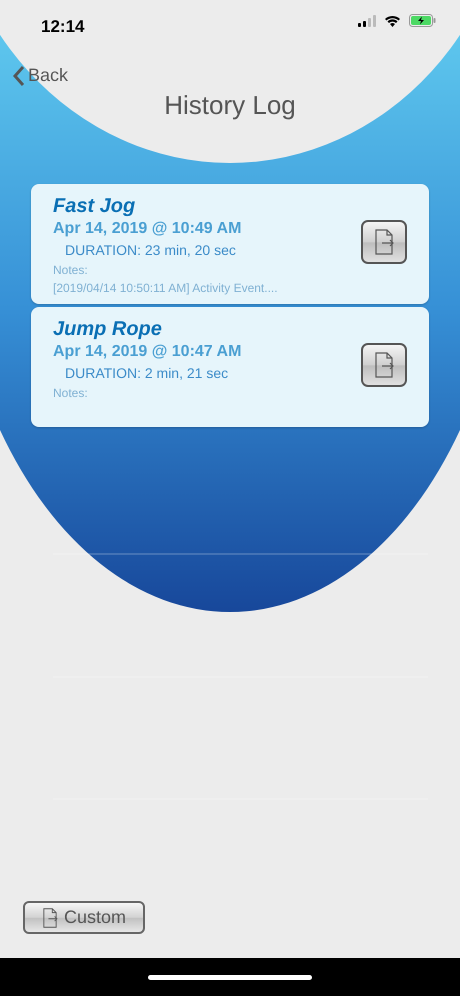 The height and width of the screenshot is (996, 460). I want to click on activity-date: Apr 14, 2019 @ 10:49 AM, so click(147, 229).